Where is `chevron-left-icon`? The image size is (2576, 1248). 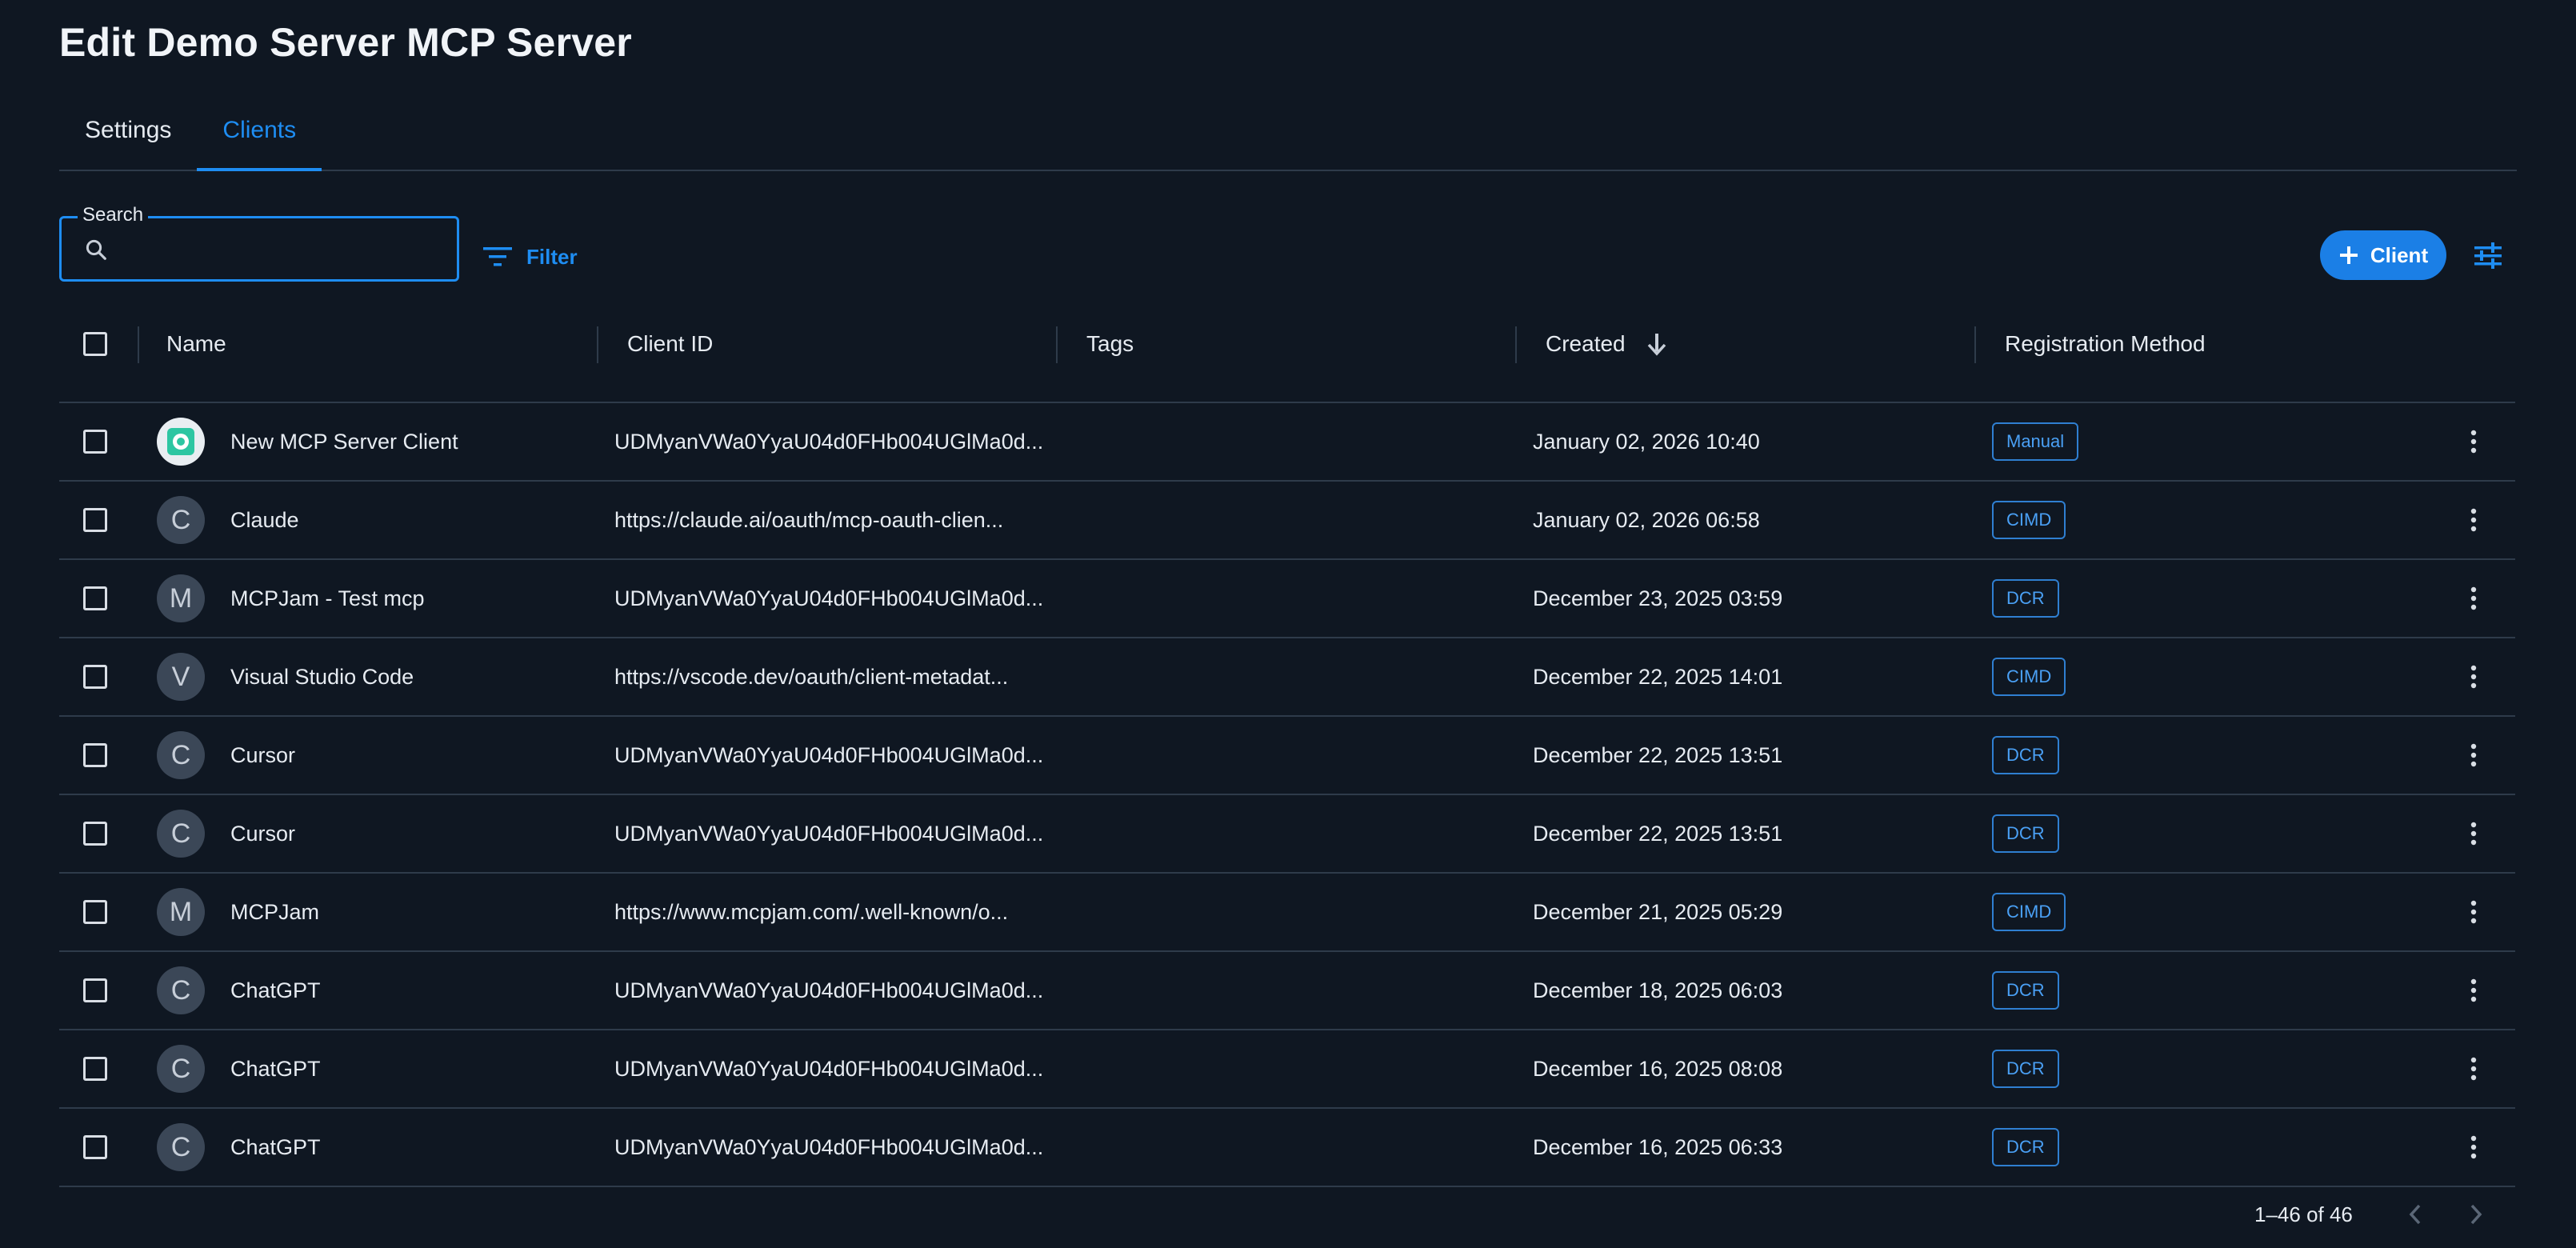 chevron-left-icon is located at coordinates (2415, 1214).